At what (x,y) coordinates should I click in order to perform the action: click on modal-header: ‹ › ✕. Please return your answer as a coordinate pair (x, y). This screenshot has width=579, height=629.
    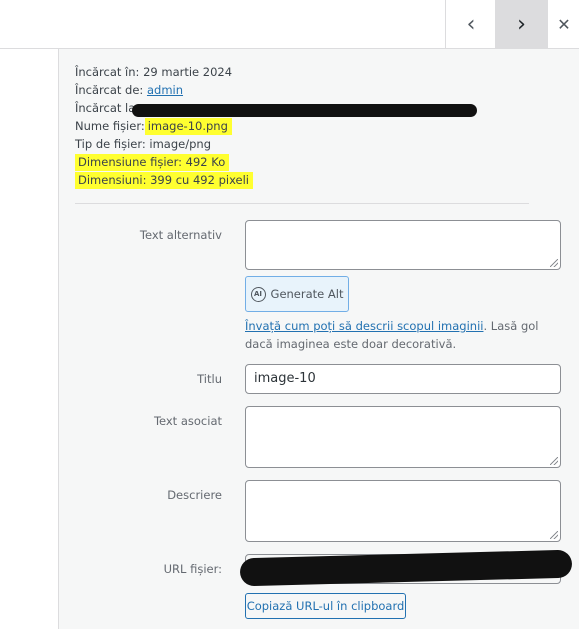
    Looking at the image, I should click on (289, 24).